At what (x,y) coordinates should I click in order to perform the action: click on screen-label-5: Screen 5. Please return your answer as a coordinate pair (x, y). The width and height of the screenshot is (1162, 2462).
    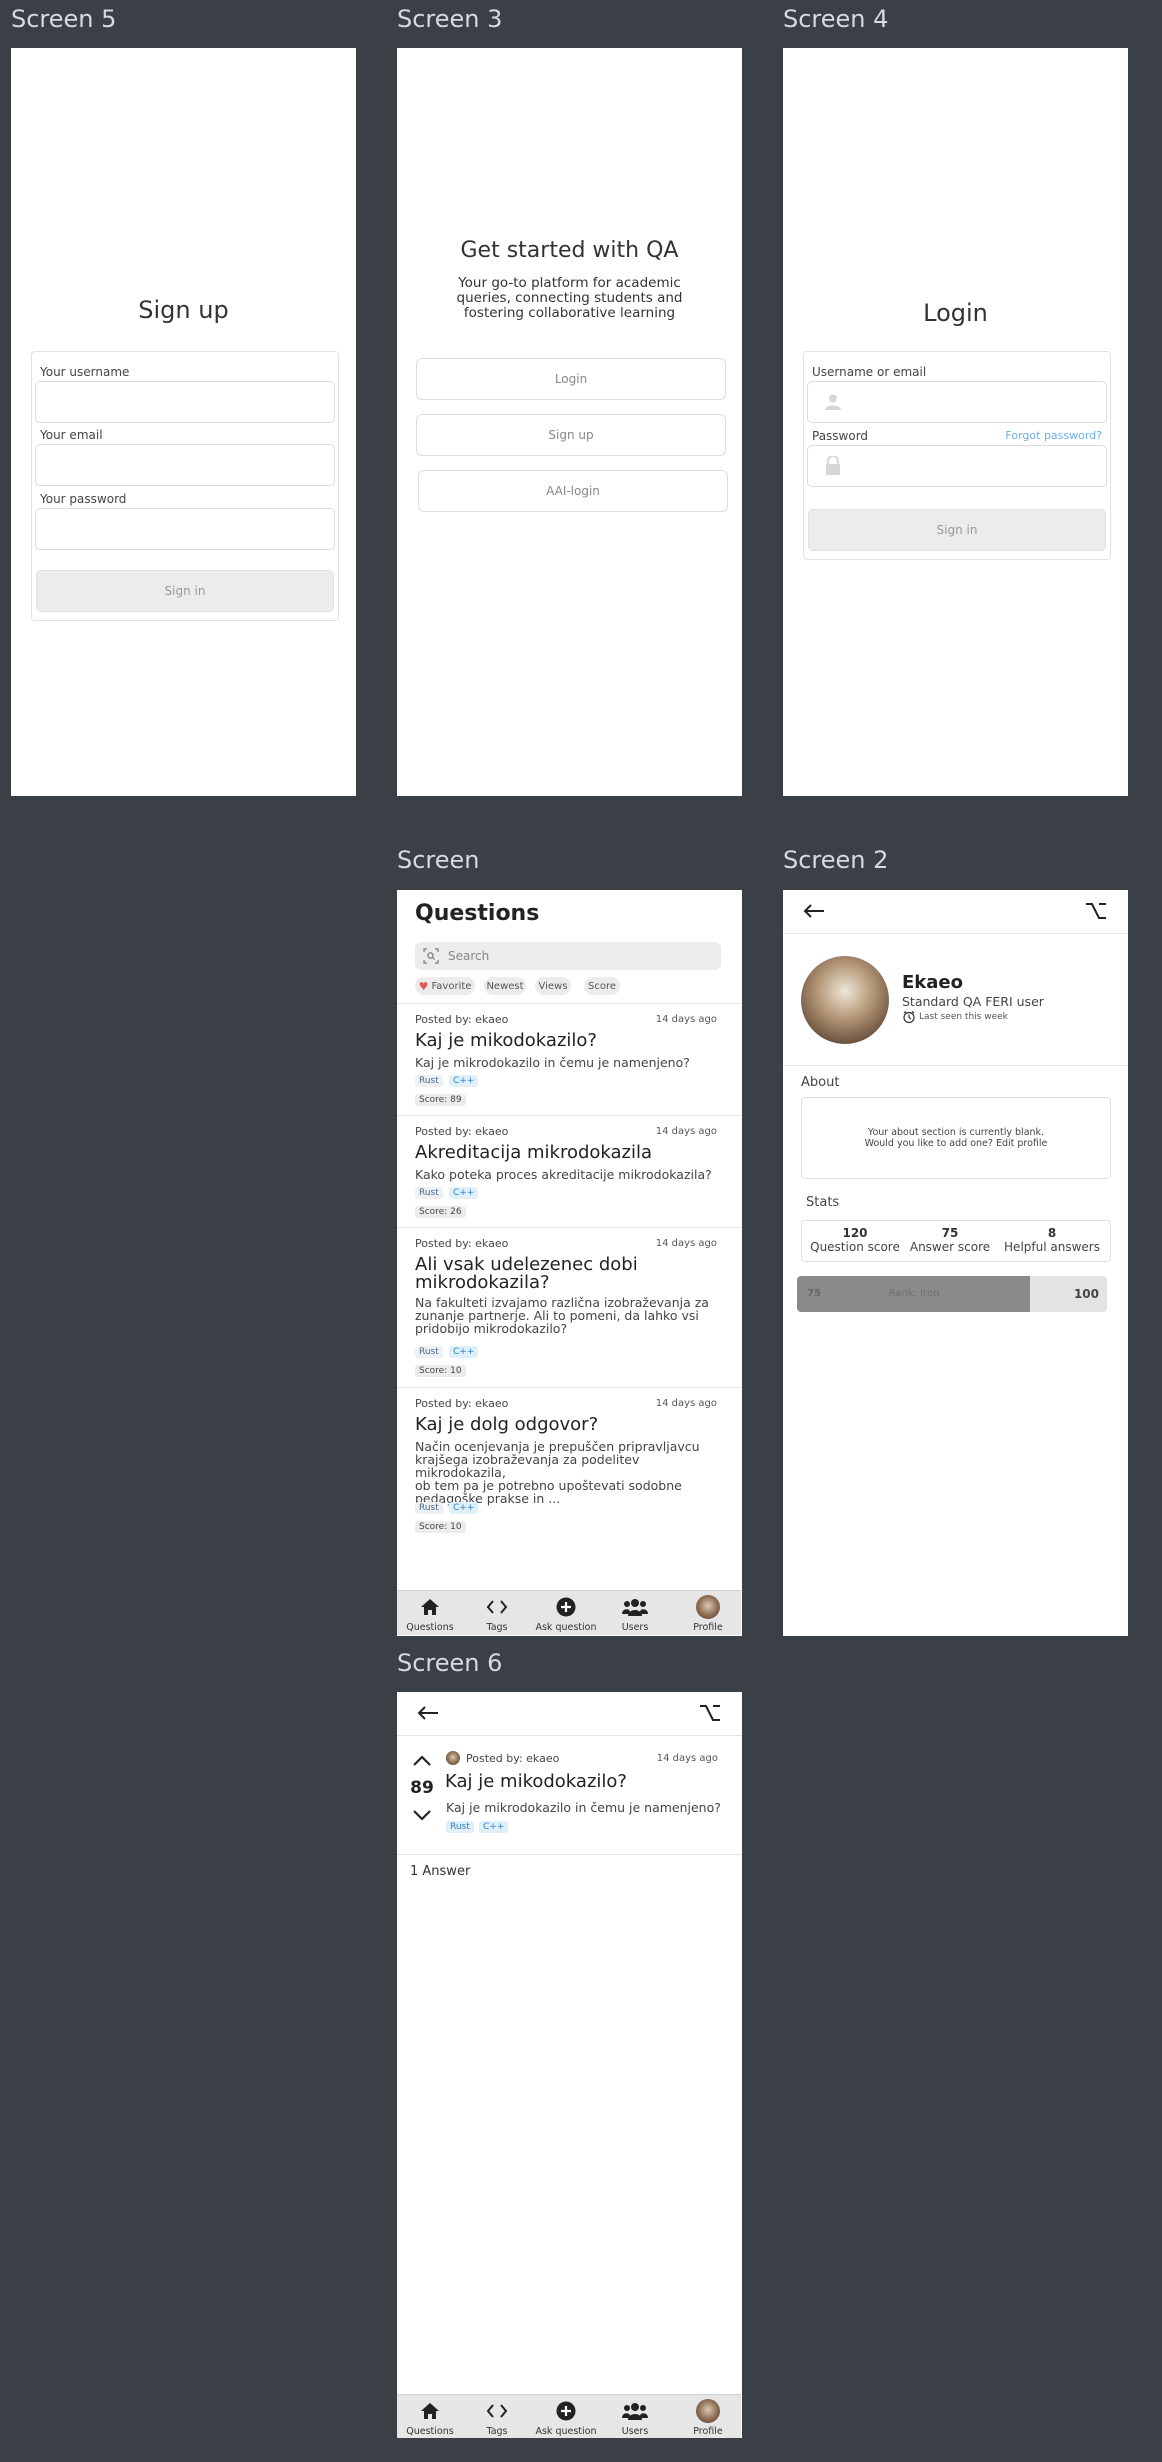
    Looking at the image, I should click on (64, 19).